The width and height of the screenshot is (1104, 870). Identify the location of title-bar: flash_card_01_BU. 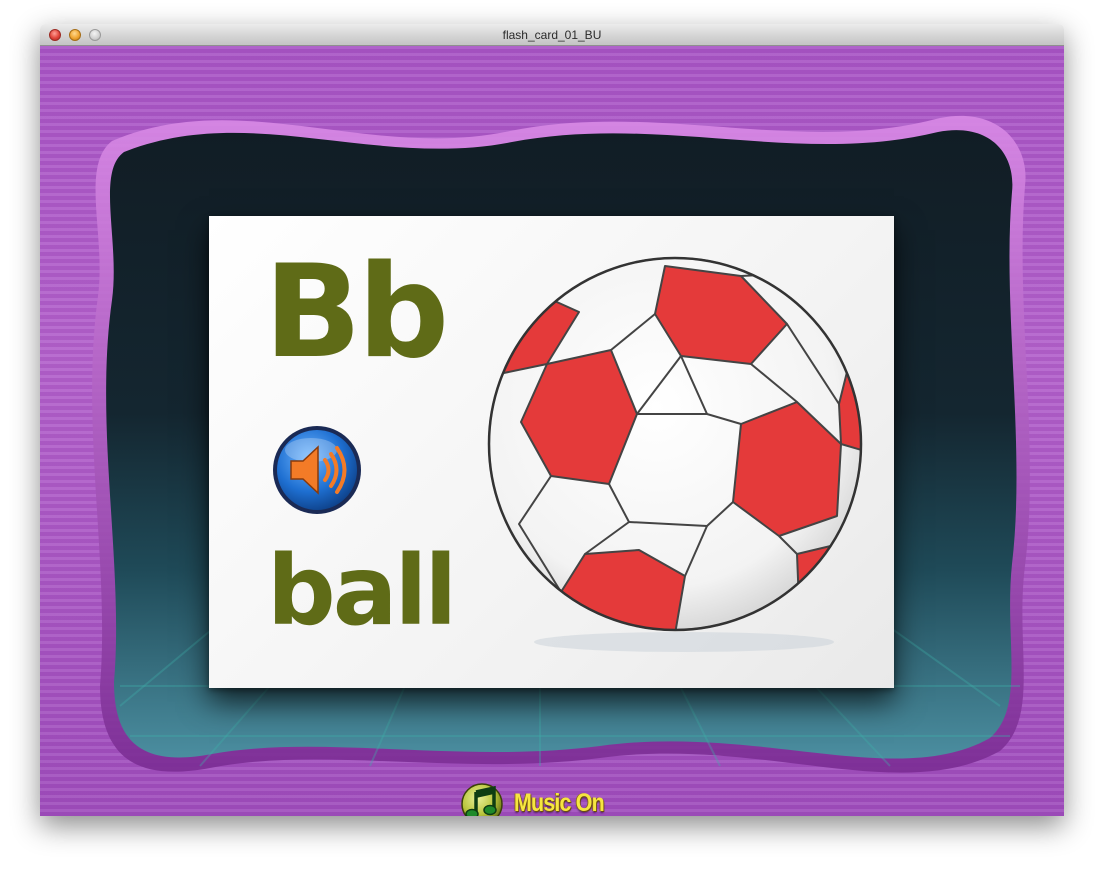
(552, 35).